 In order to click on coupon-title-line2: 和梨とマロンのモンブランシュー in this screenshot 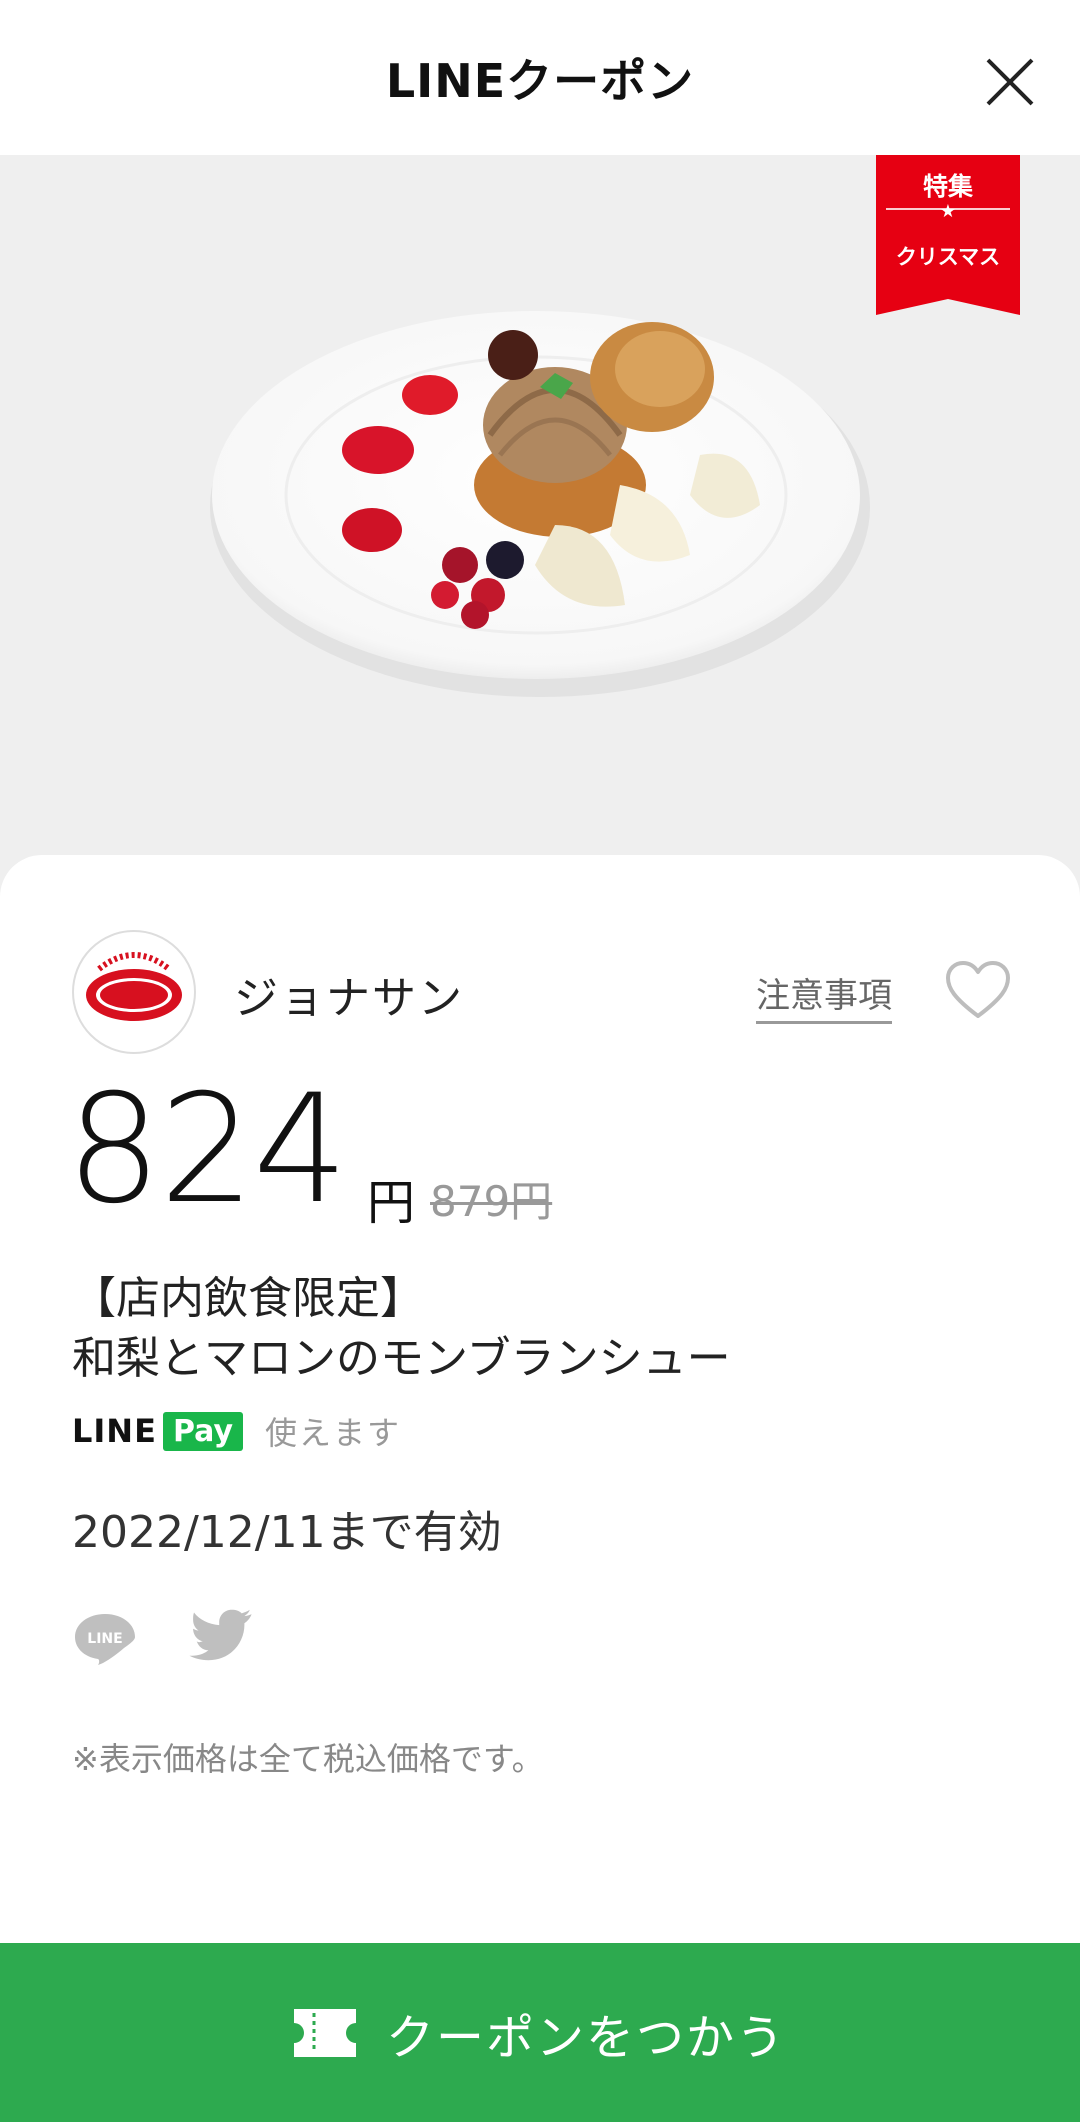, I will do `click(401, 1358)`.